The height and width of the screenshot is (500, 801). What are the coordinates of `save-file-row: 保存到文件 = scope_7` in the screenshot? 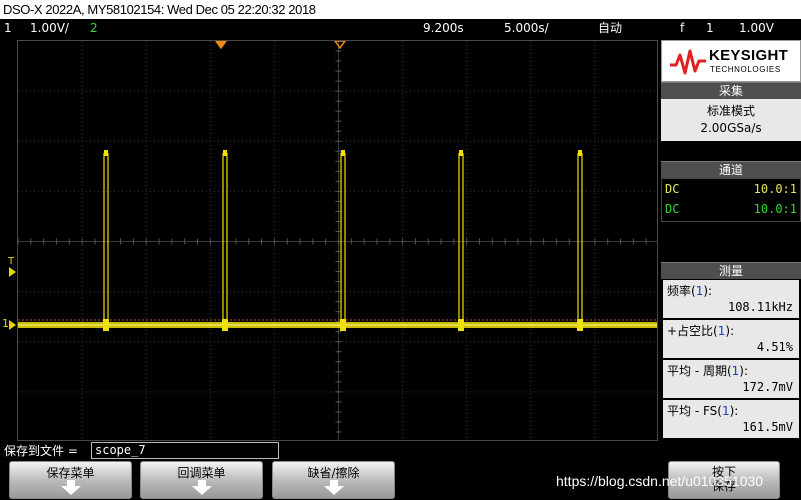 It's located at (400, 450).